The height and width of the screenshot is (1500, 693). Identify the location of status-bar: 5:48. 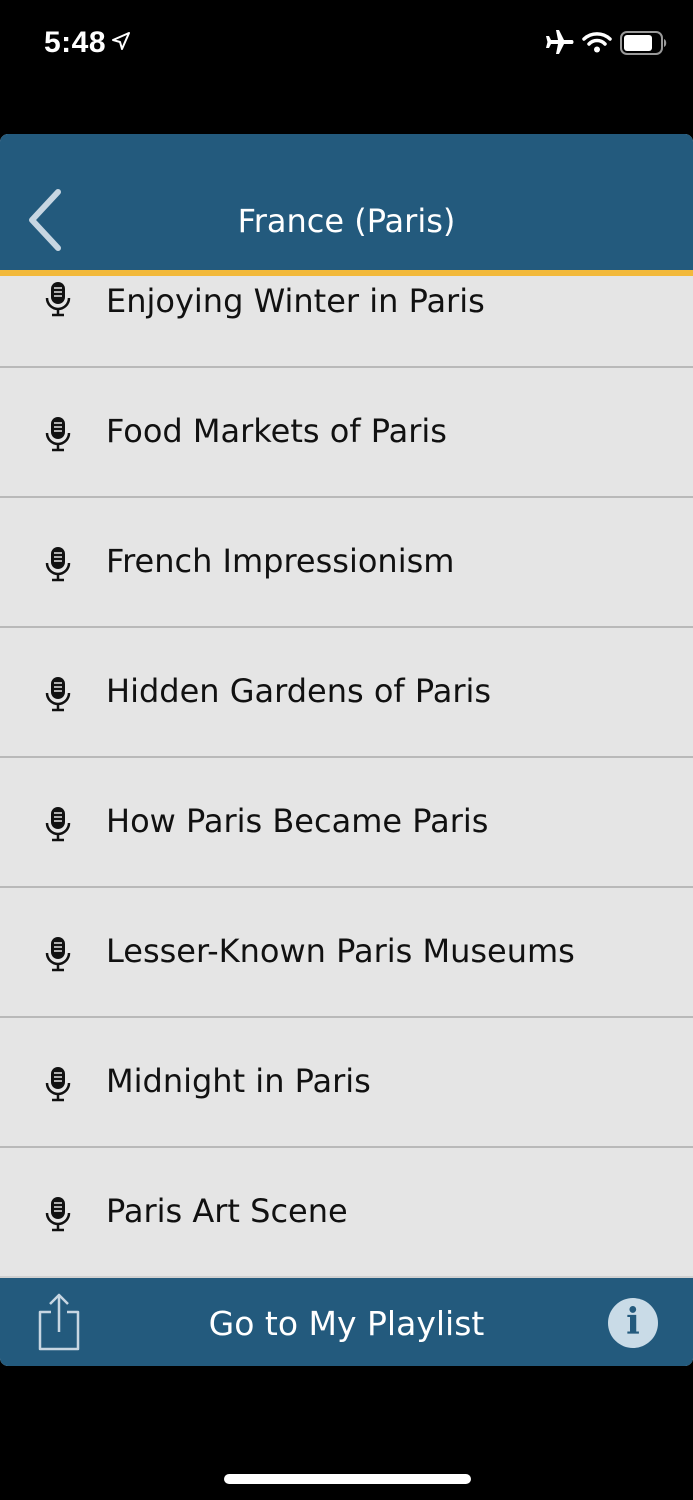
(346, 45).